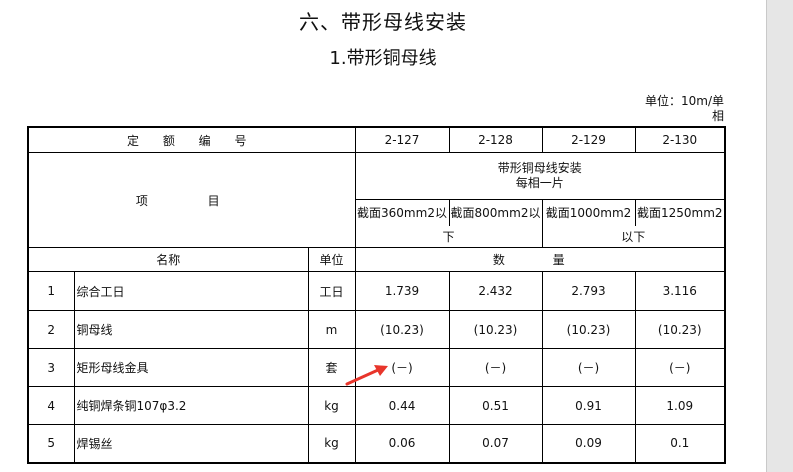 Image resolution: width=793 pixels, height=472 pixels. I want to click on item-label: 项 目, so click(191, 200).